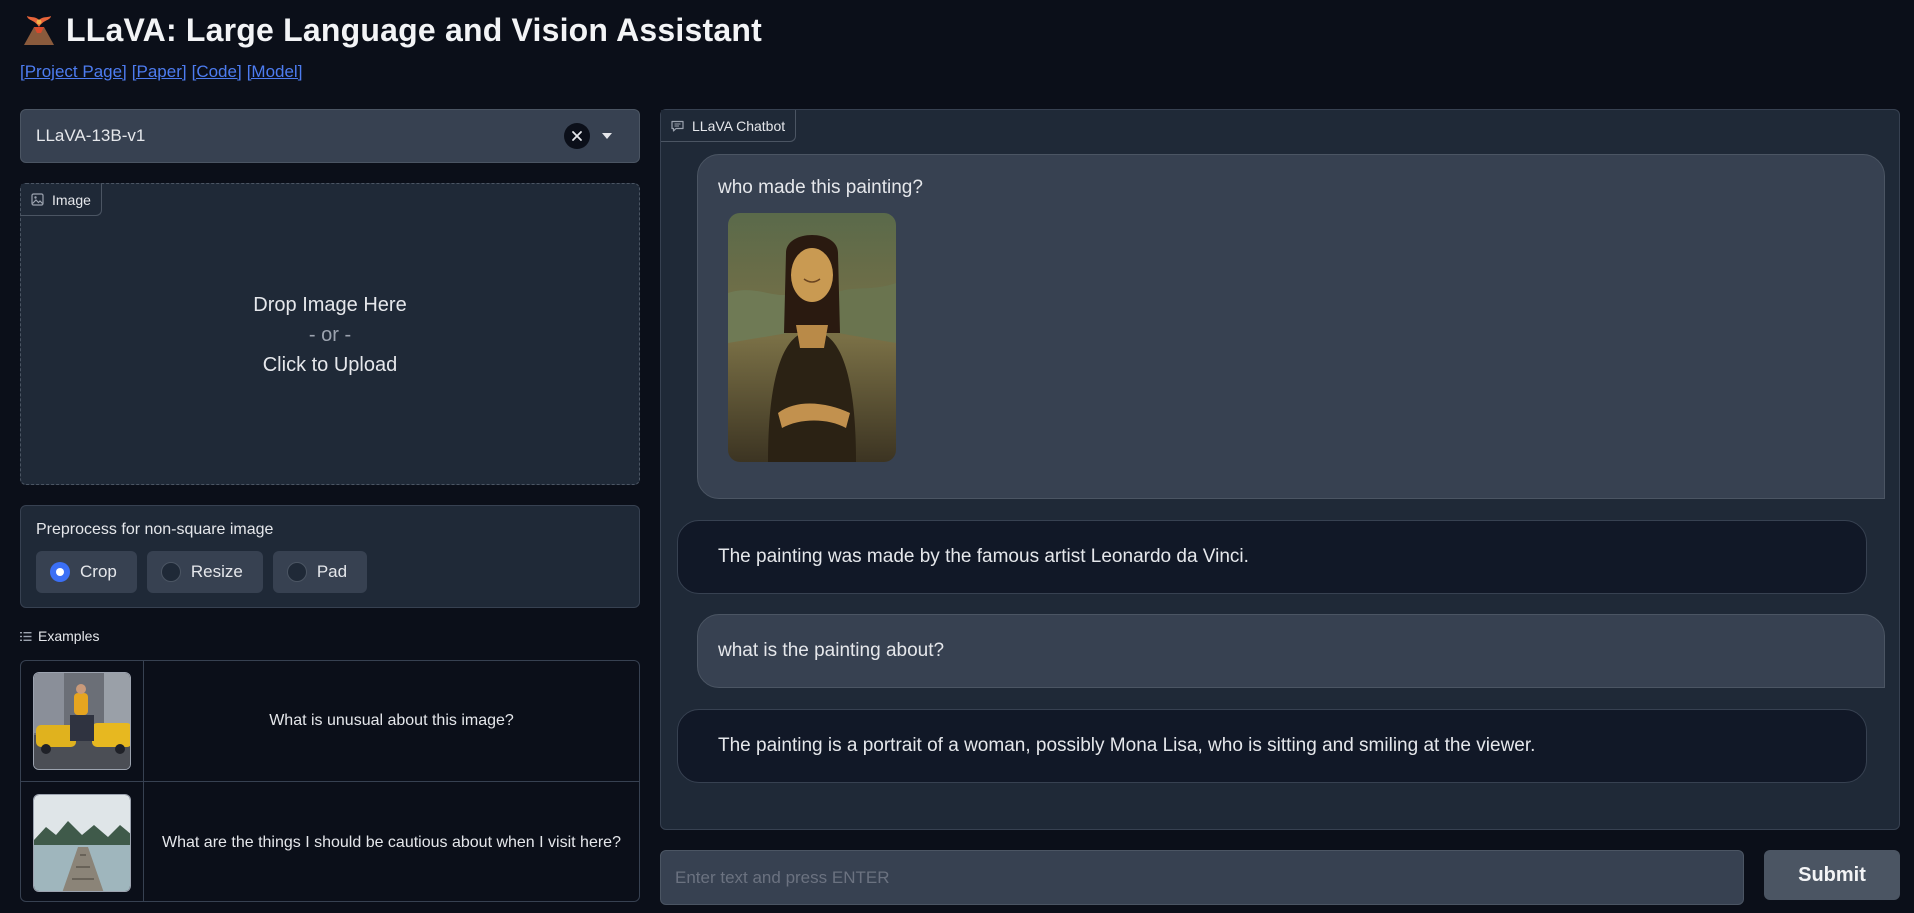  I want to click on examples-label-text: Examples, so click(69, 636).